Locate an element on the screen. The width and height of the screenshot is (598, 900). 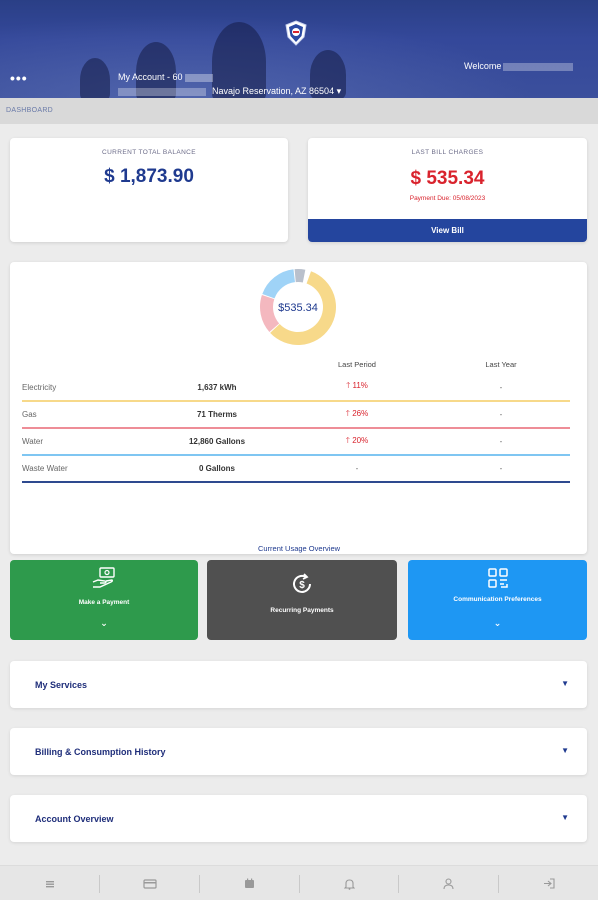
usage-last-period: 🡑 26% is located at coordinates (357, 415).